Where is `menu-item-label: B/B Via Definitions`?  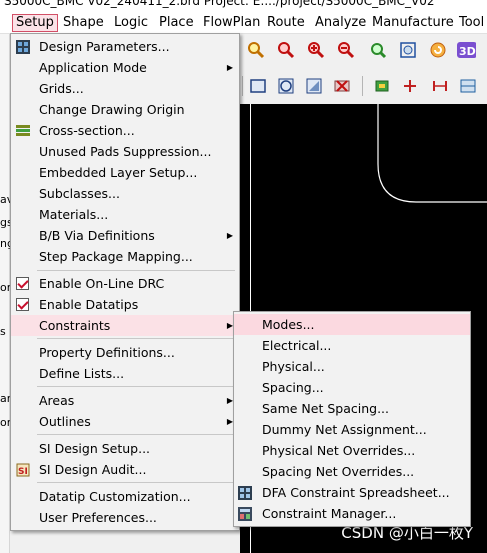
menu-item-label: B/B Via Definitions is located at coordinates (97, 235).